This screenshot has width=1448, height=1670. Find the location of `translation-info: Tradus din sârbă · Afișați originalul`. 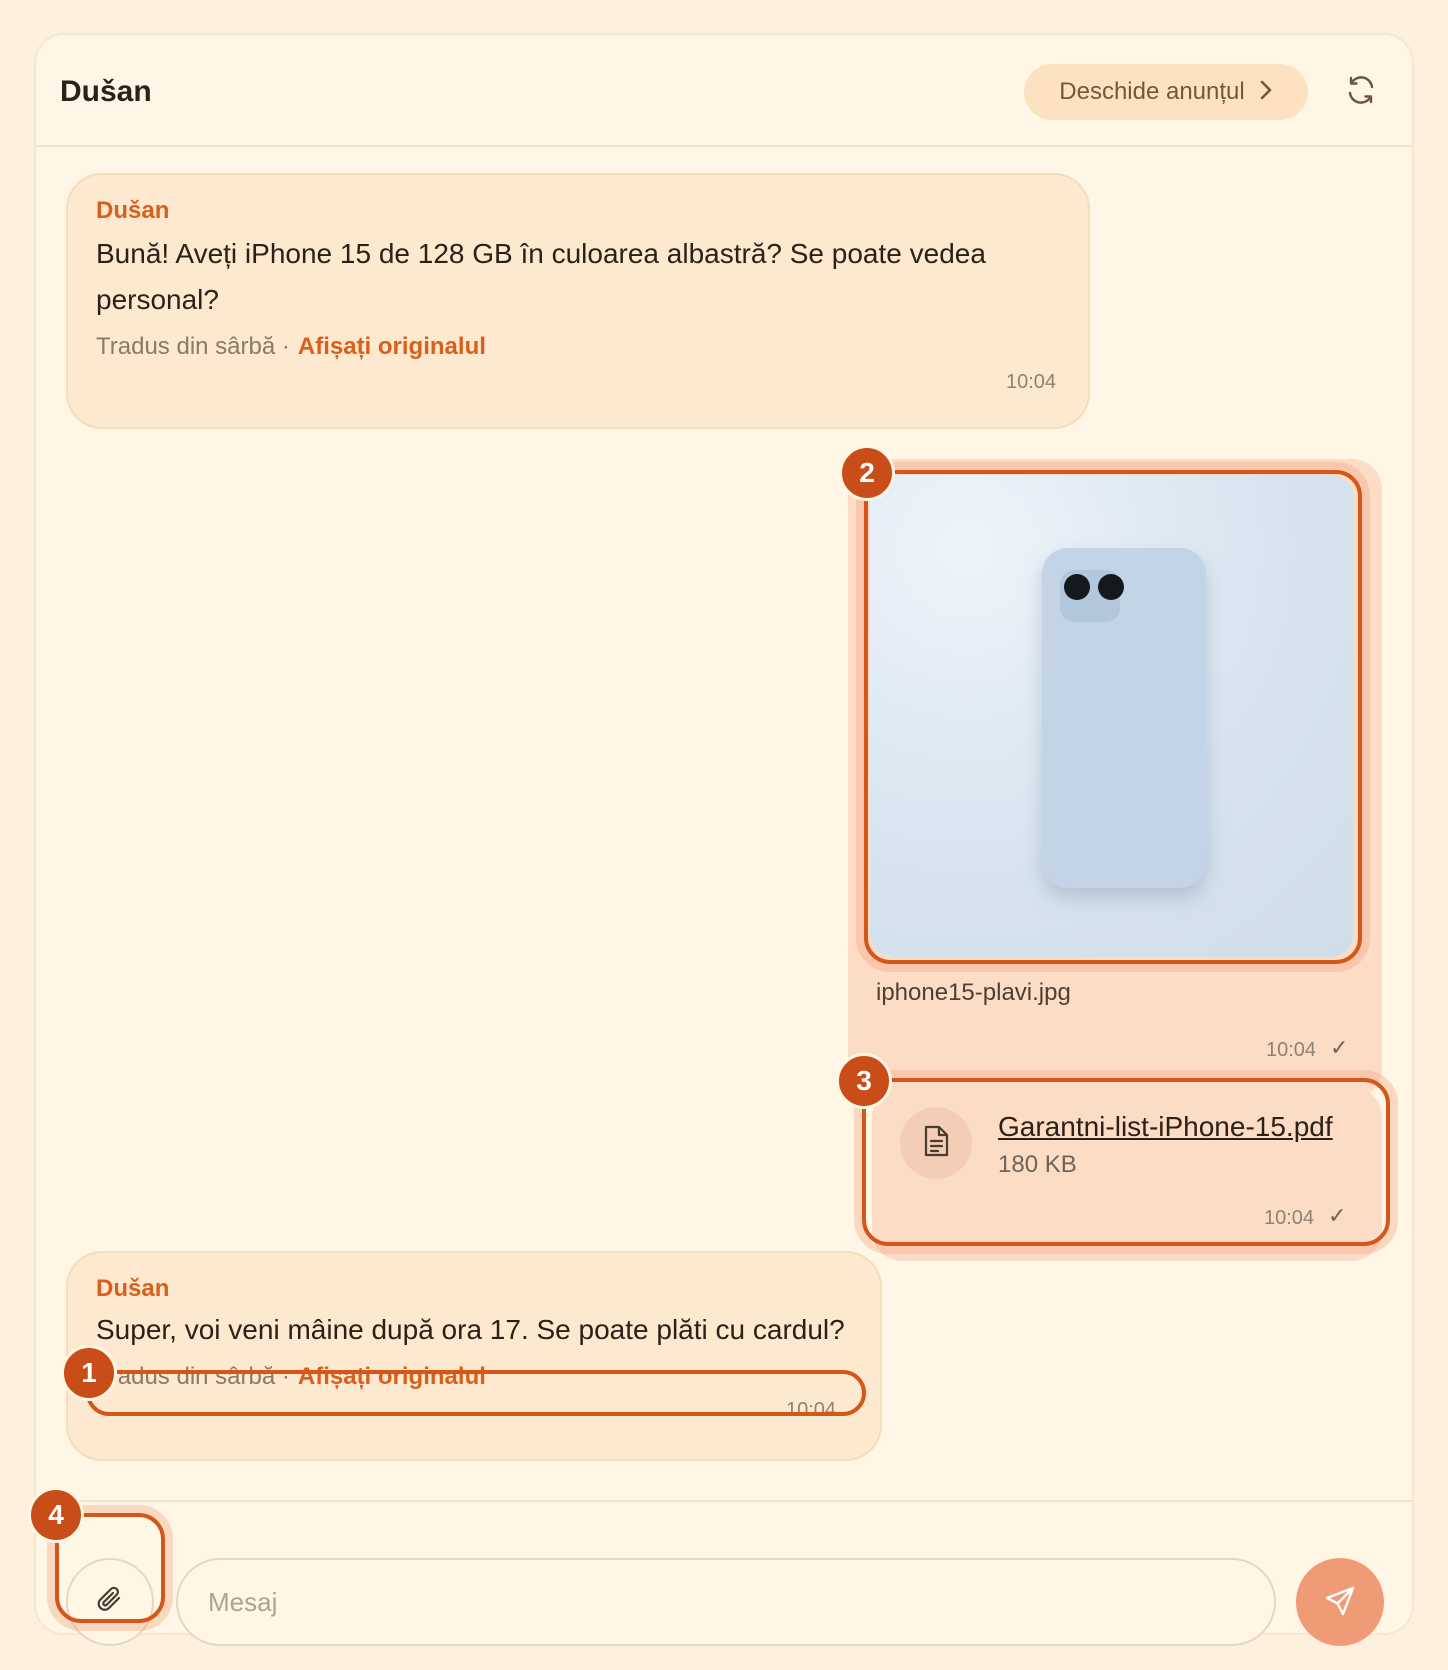

translation-info: Tradus din sârbă · Afișați originalul is located at coordinates (291, 347).